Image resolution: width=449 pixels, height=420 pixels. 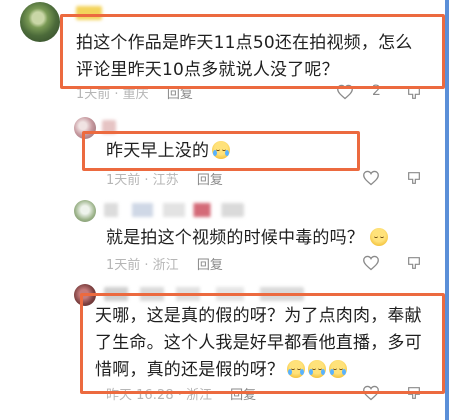 I want to click on window-edge, so click(x=447, y=210).